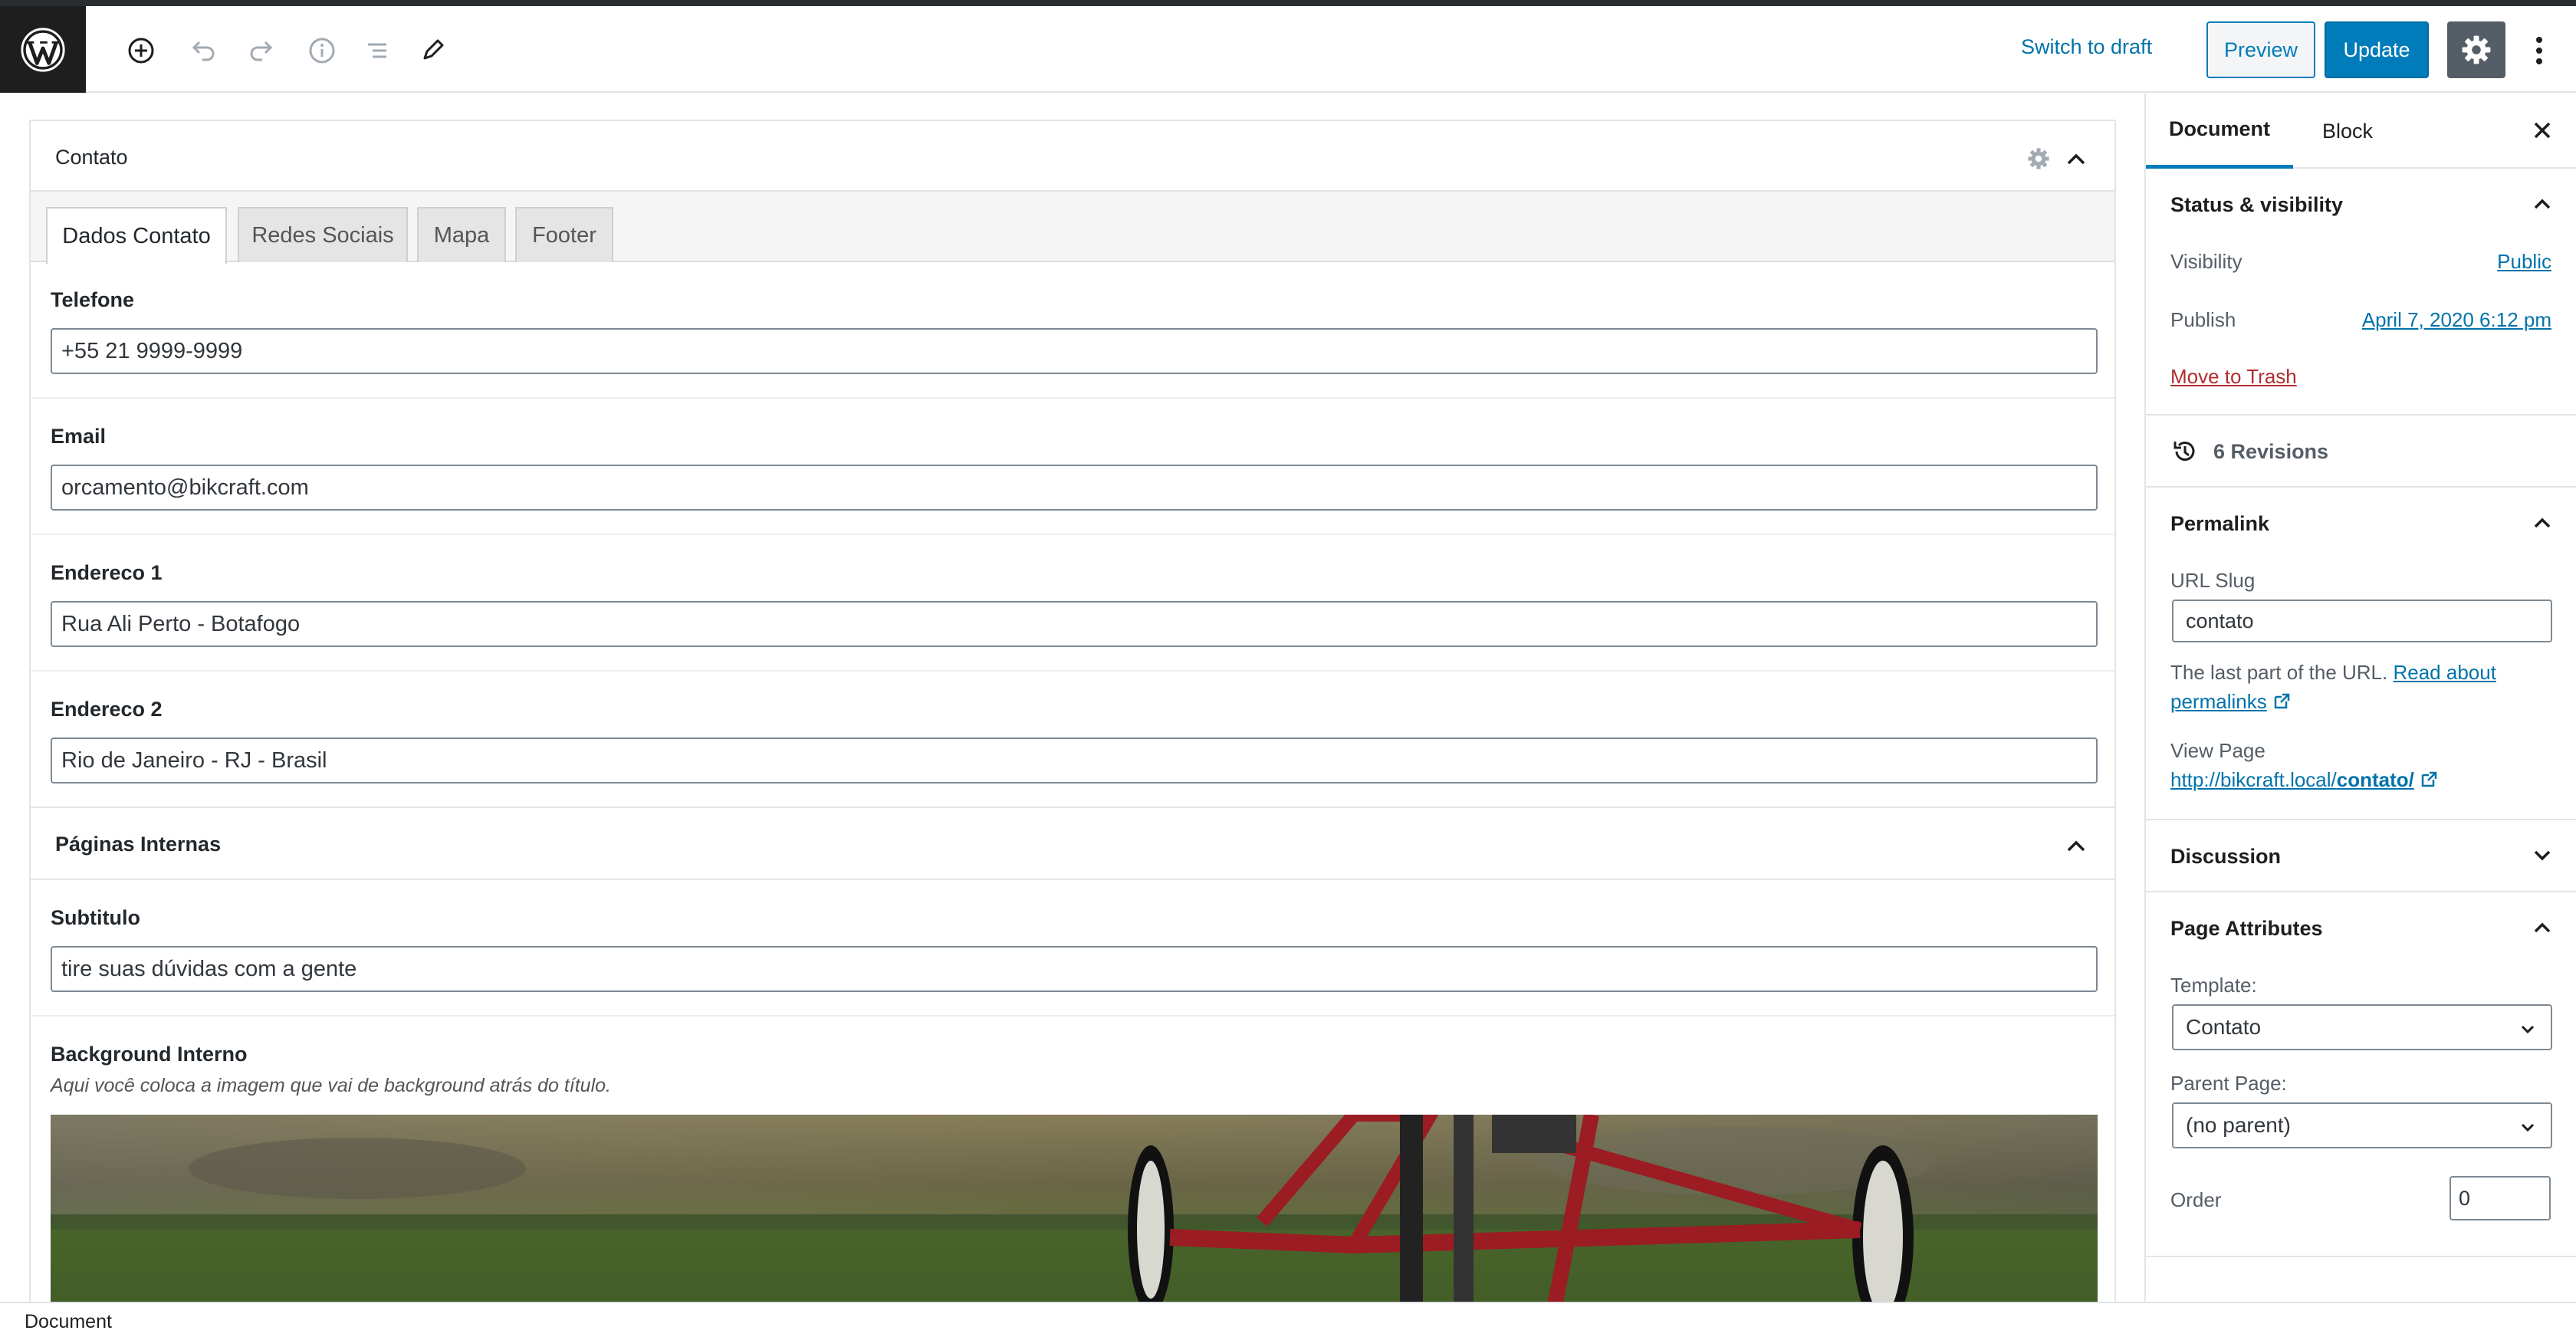 The image size is (2576, 1337). I want to click on update-button: Update, so click(2377, 49).